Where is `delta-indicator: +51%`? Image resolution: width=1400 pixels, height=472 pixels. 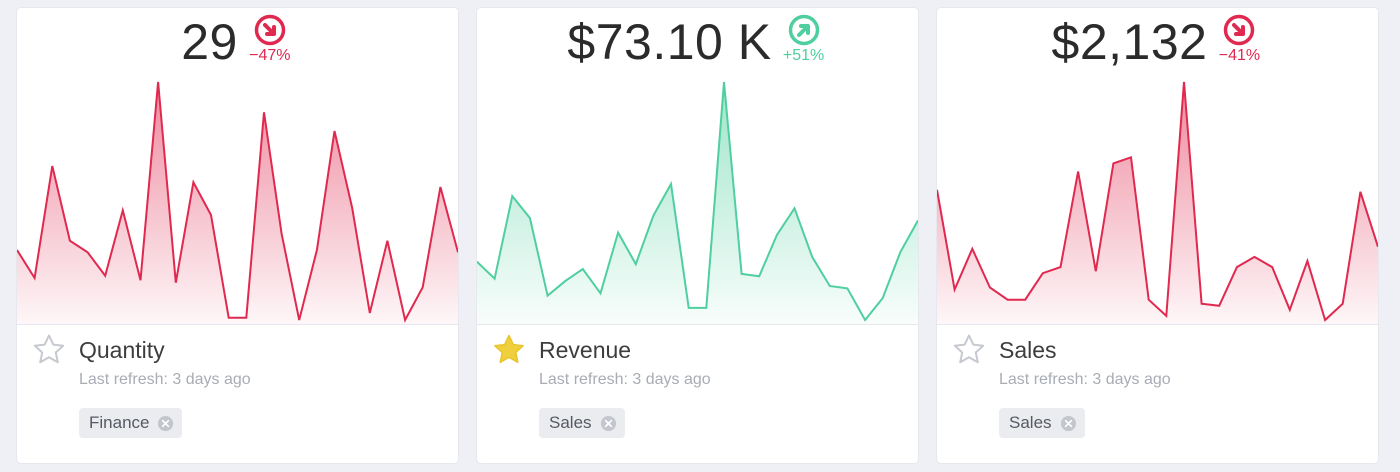 delta-indicator: +51% is located at coordinates (804, 42).